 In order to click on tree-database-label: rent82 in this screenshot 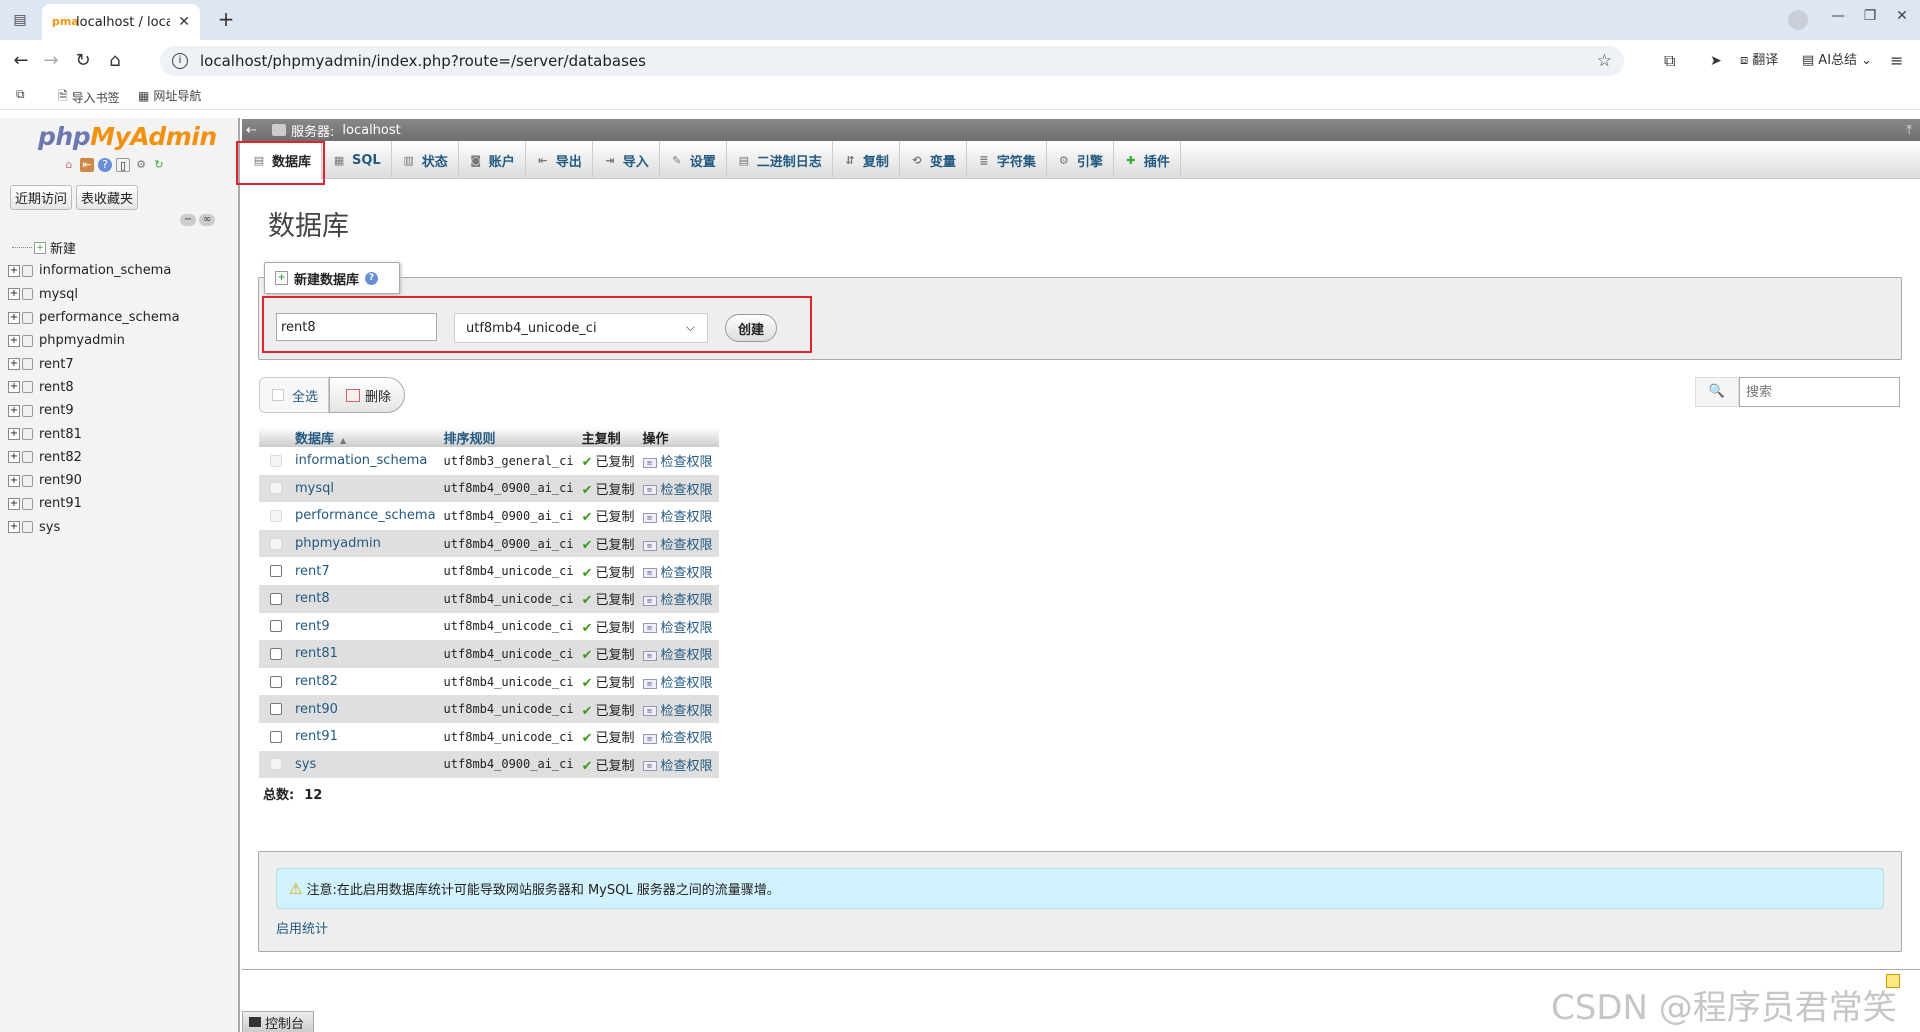, I will do `click(60, 457)`.